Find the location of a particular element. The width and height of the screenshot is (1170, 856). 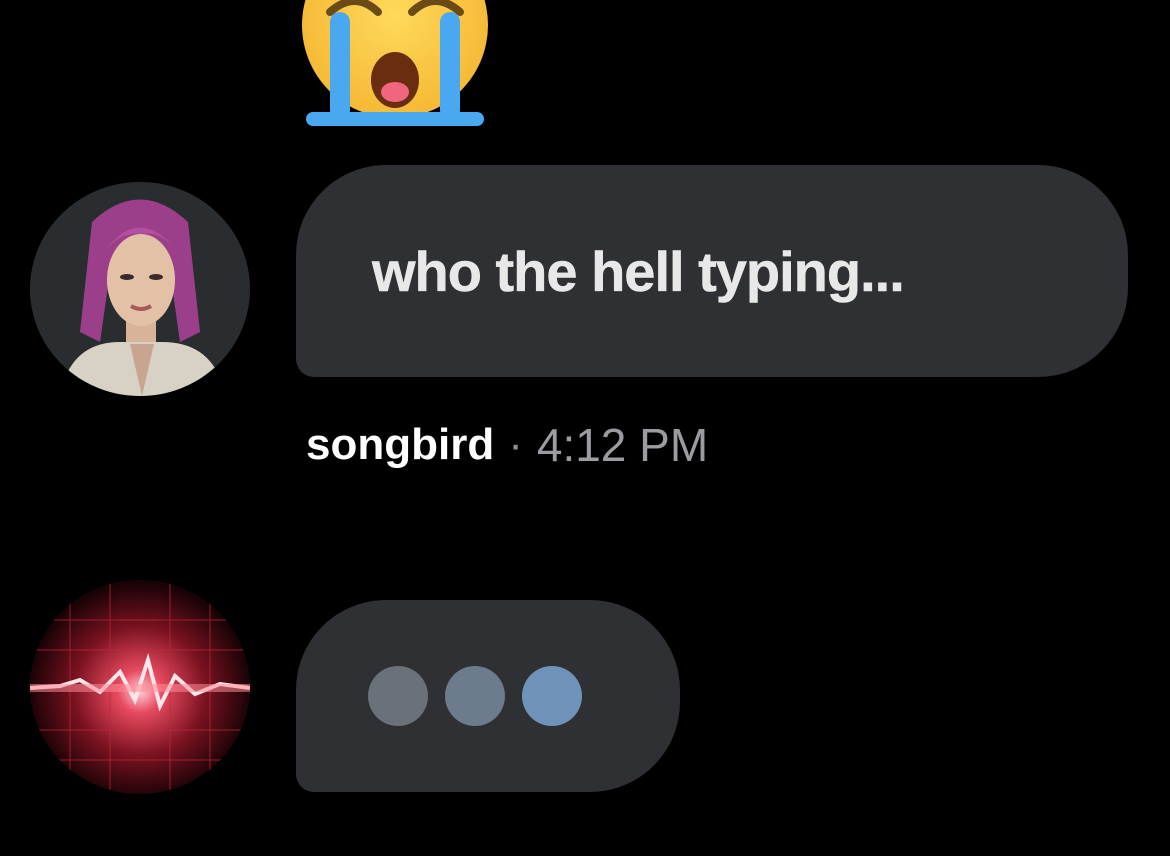

red-signal-avatar is located at coordinates (140, 687).